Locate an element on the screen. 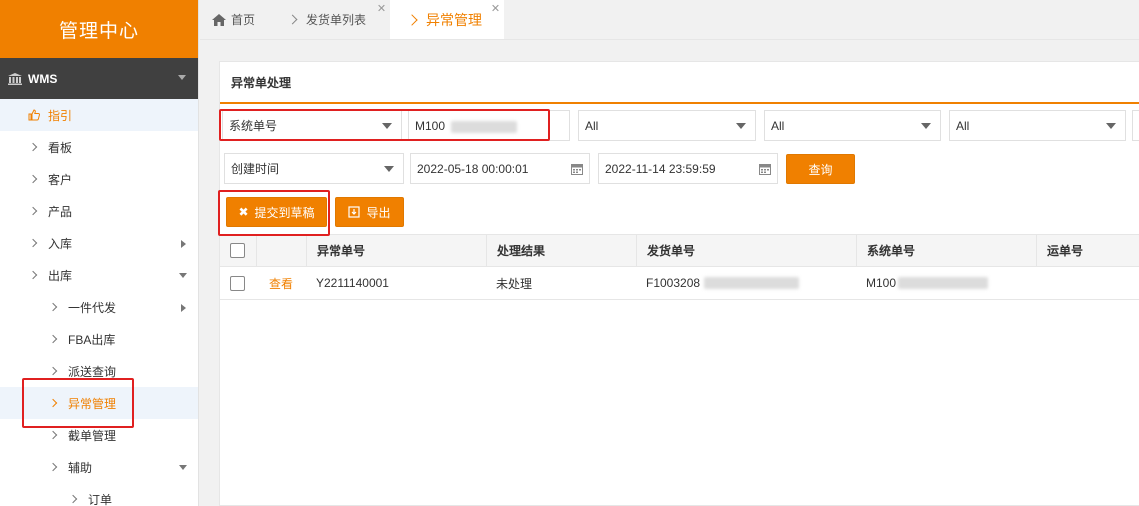 This screenshot has height=506, width=1139. column-header: 运单号 is located at coordinates (1087, 250).